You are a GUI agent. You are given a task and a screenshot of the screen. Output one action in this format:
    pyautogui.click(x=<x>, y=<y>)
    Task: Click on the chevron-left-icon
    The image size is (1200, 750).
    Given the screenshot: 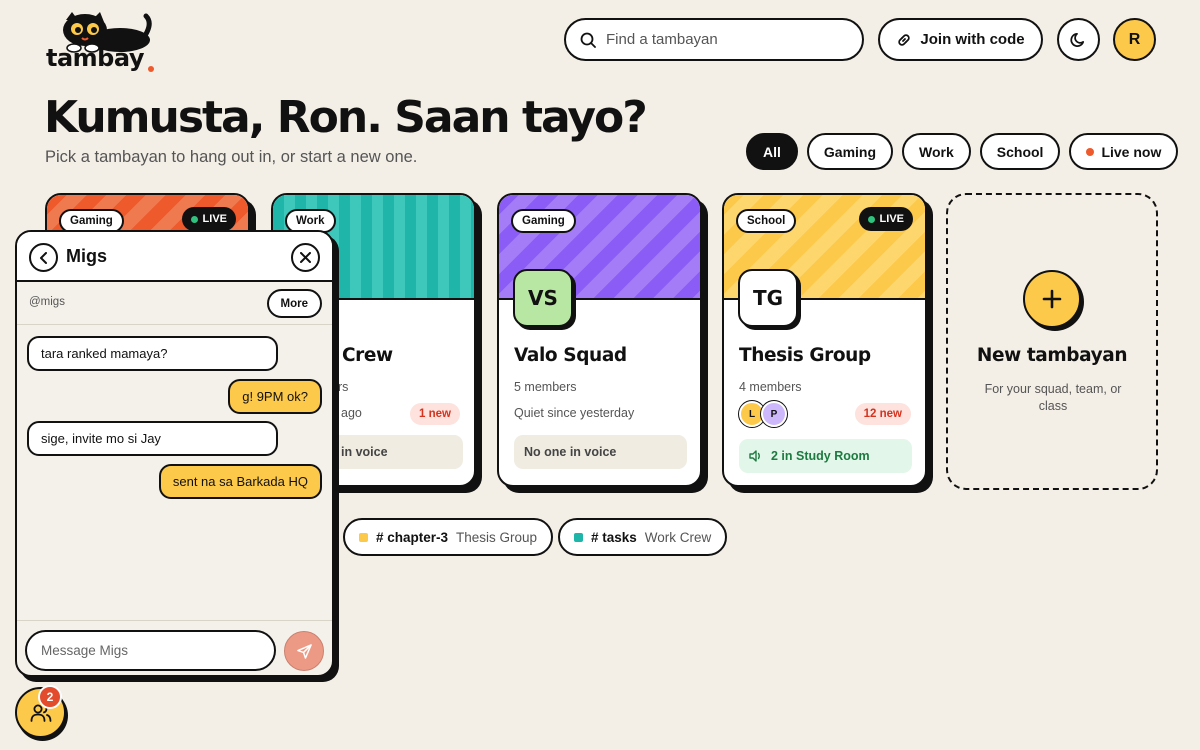 What is the action you would take?
    pyautogui.click(x=43, y=257)
    